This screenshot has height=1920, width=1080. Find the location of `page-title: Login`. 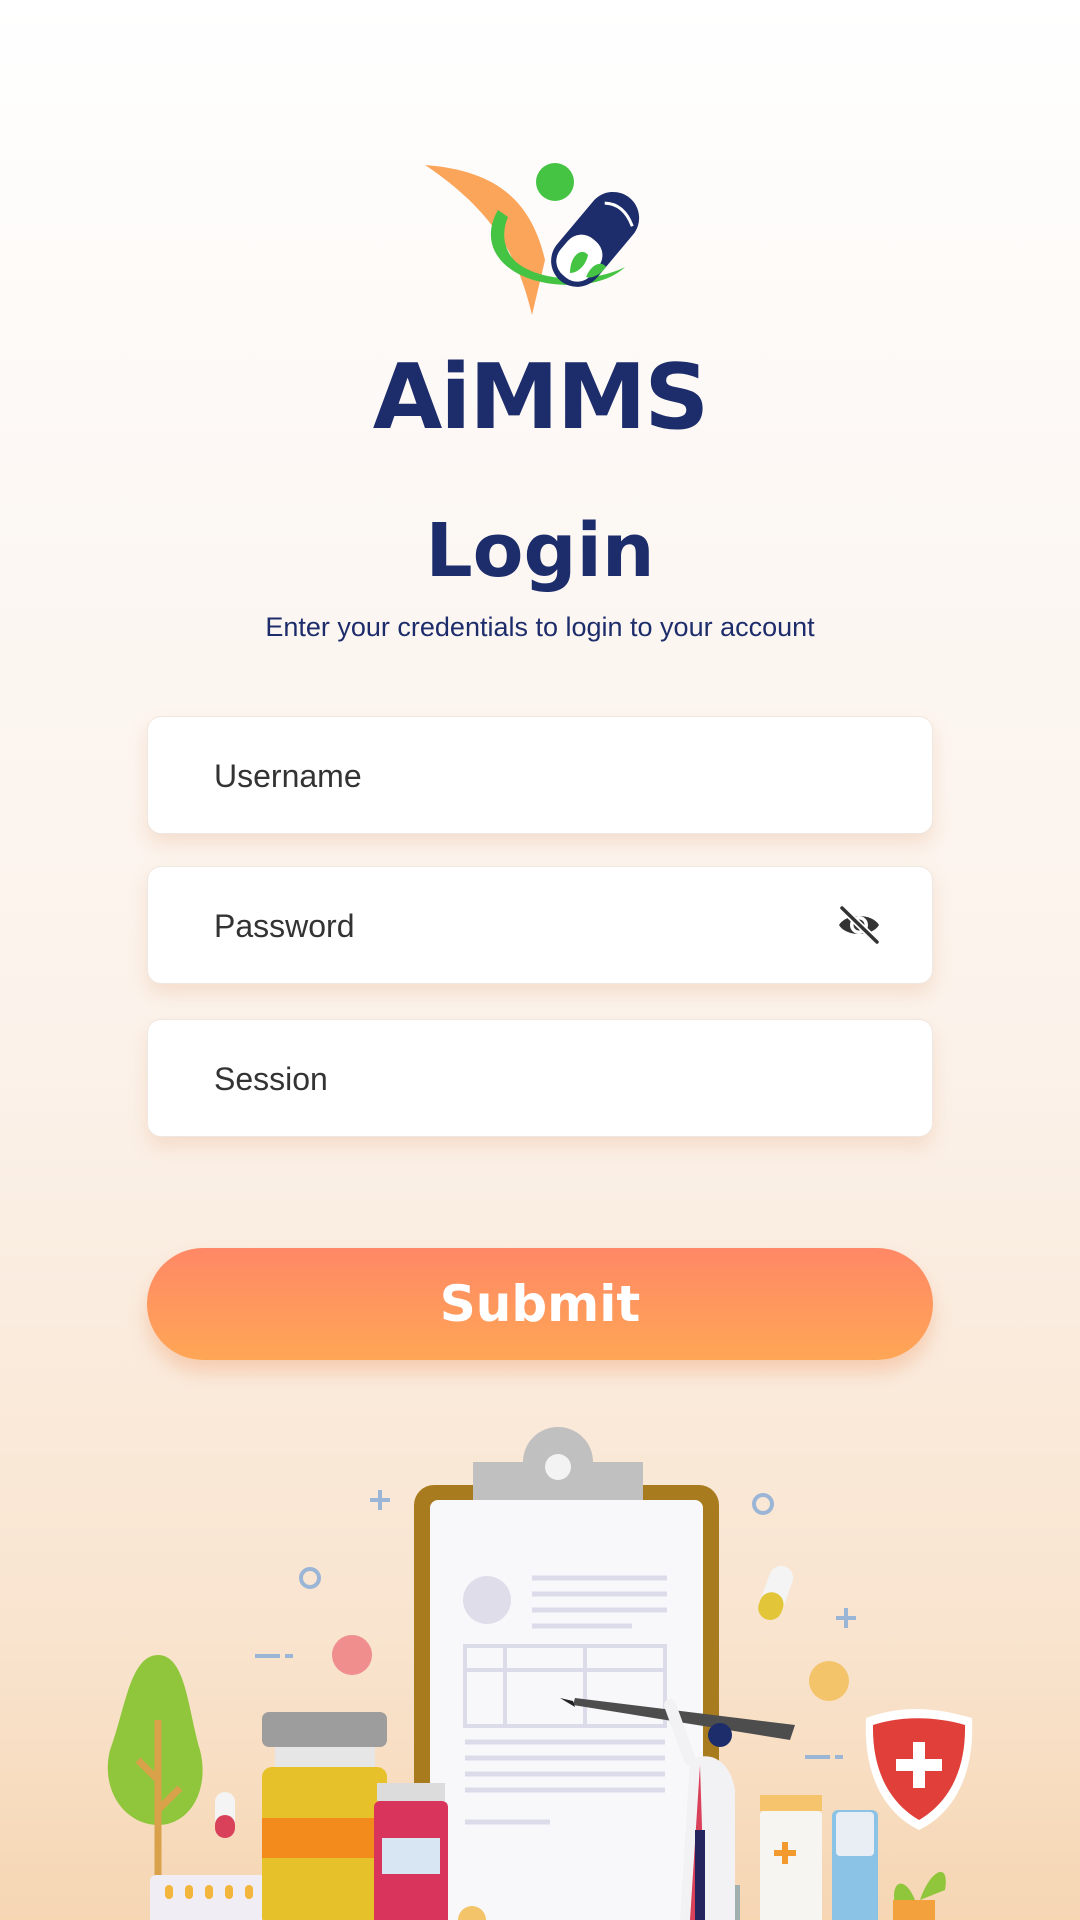

page-title: Login is located at coordinates (540, 551).